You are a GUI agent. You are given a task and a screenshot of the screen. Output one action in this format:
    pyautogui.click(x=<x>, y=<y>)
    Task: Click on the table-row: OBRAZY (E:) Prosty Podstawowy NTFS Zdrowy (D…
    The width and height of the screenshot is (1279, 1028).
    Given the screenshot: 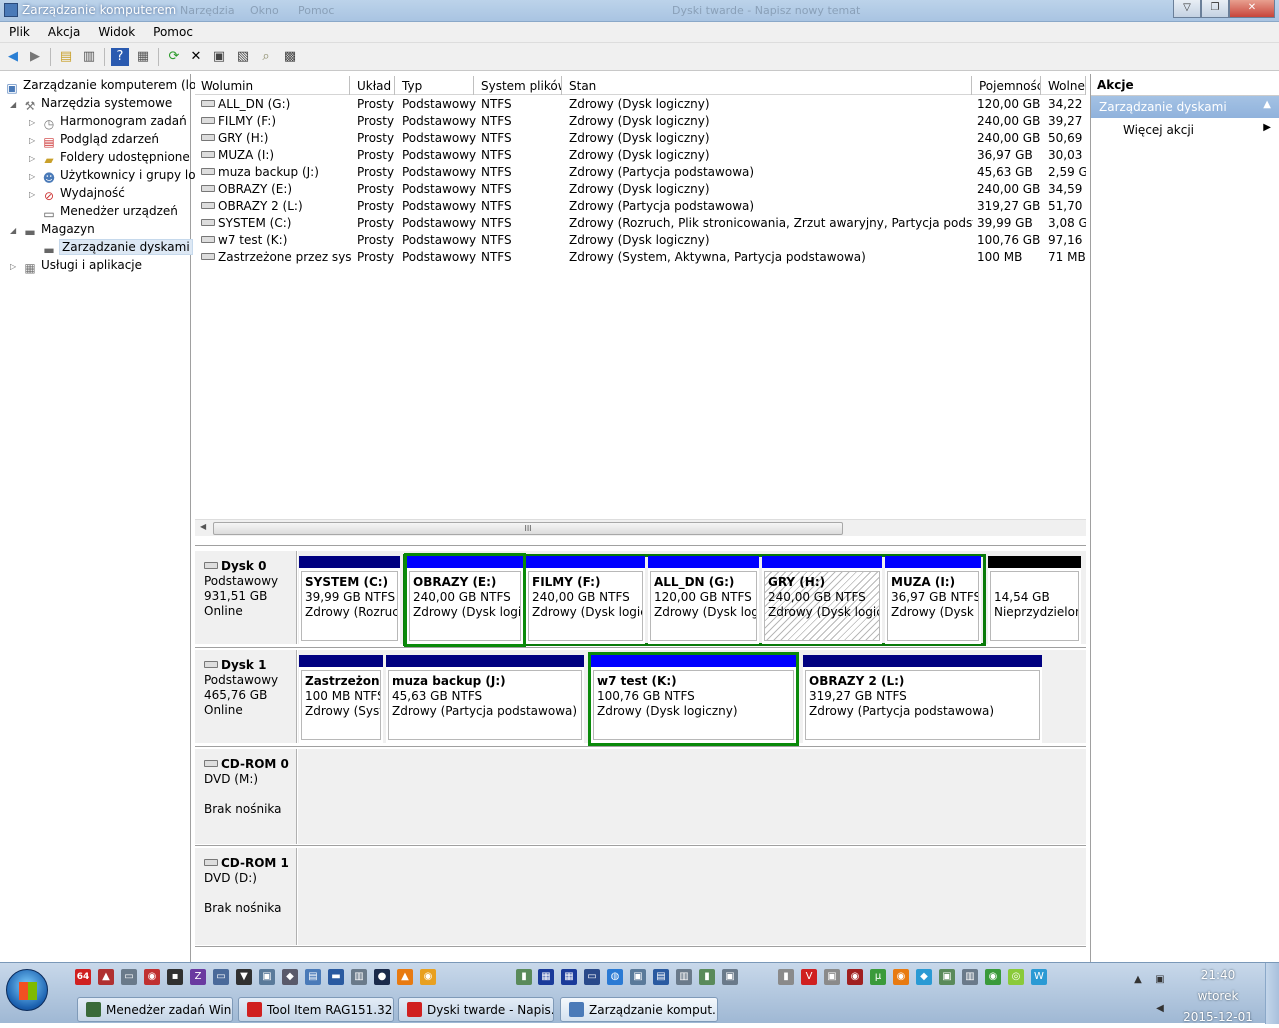 What is the action you would take?
    pyautogui.click(x=640, y=189)
    